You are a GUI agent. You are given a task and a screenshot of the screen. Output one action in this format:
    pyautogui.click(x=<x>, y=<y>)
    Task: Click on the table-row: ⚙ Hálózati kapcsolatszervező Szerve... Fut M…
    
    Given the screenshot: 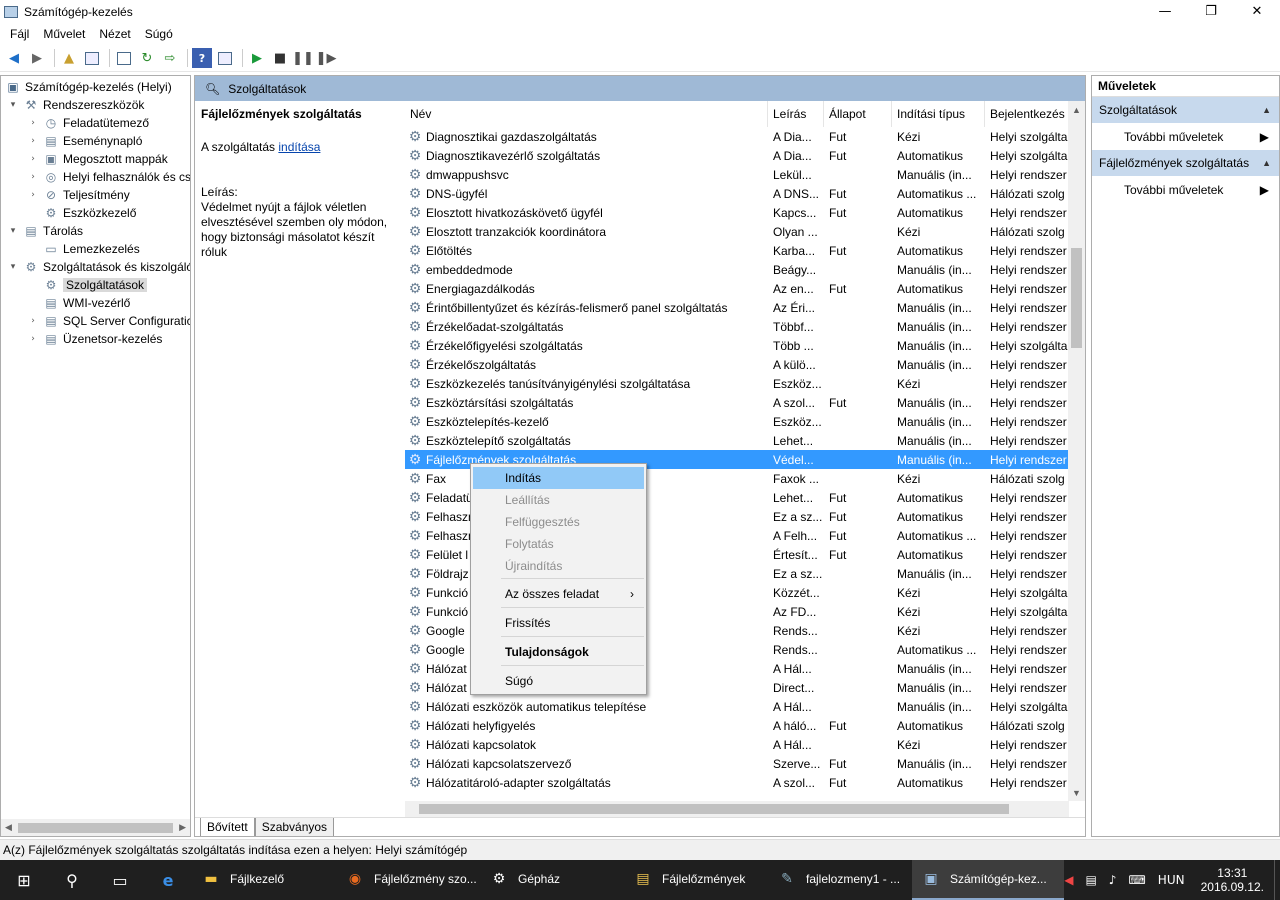 What is the action you would take?
    pyautogui.click(x=737, y=763)
    